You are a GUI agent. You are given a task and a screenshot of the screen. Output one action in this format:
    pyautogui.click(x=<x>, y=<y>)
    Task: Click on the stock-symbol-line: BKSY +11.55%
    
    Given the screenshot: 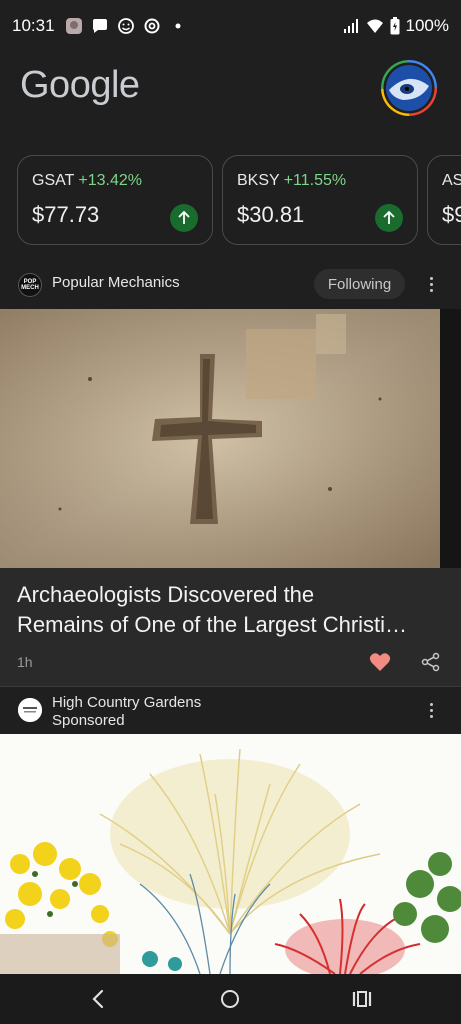 What is the action you would take?
    pyautogui.click(x=291, y=181)
    